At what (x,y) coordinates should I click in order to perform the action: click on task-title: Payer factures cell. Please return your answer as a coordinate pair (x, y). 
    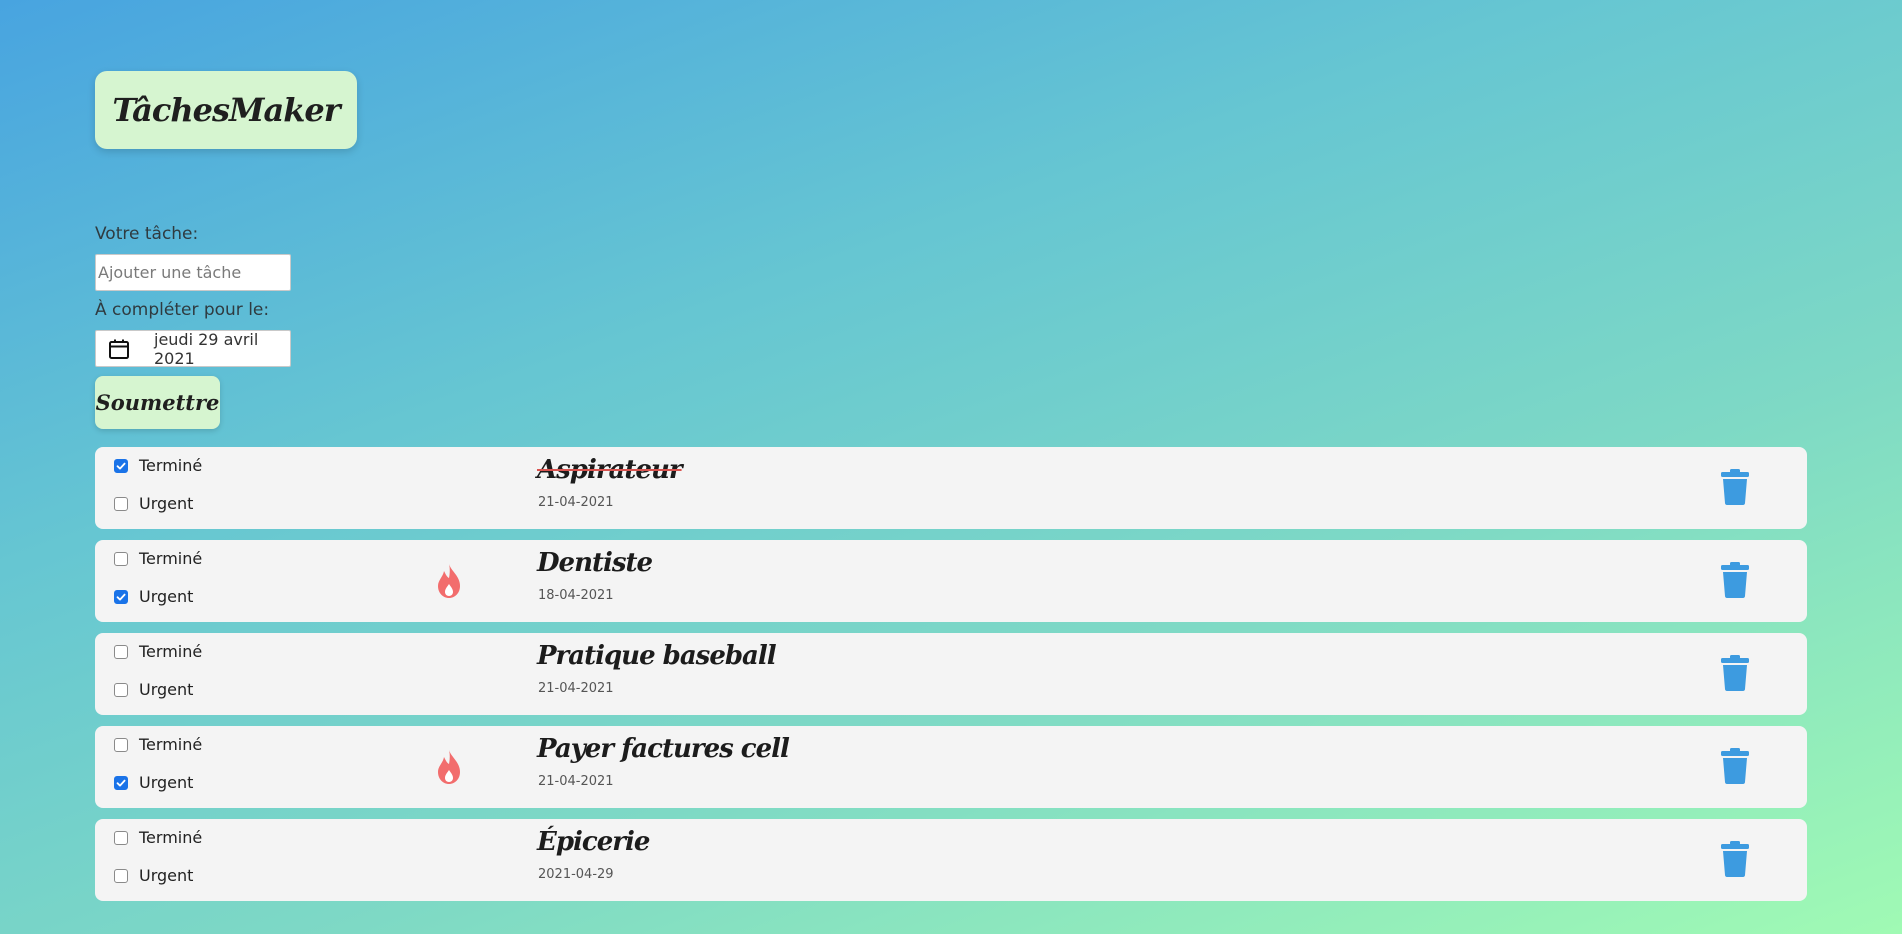
    Looking at the image, I should click on (663, 749).